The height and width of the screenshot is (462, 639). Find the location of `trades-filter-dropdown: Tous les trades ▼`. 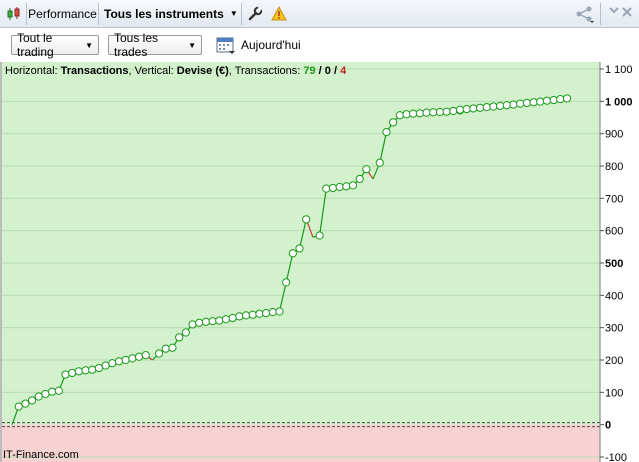

trades-filter-dropdown: Tous les trades ▼ is located at coordinates (155, 45).